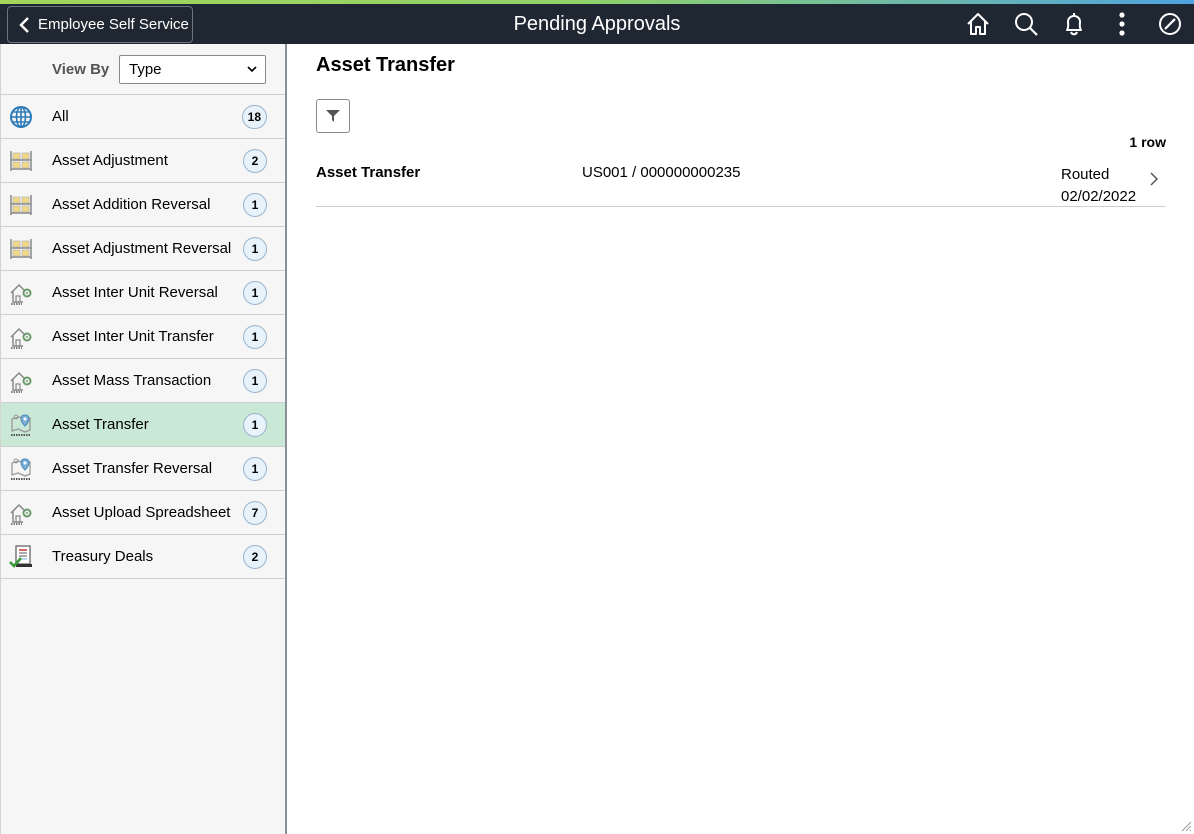 This screenshot has height=834, width=1194. Describe the element at coordinates (103, 556) in the screenshot. I see `sidebar-item-label: Treasury Deals` at that location.